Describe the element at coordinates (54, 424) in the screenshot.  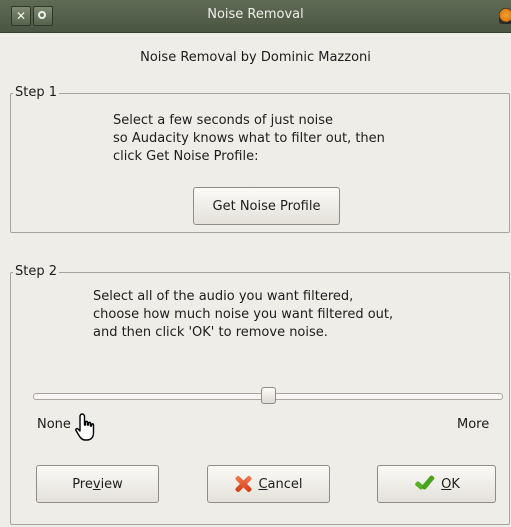
I see `slider-min-label: None` at that location.